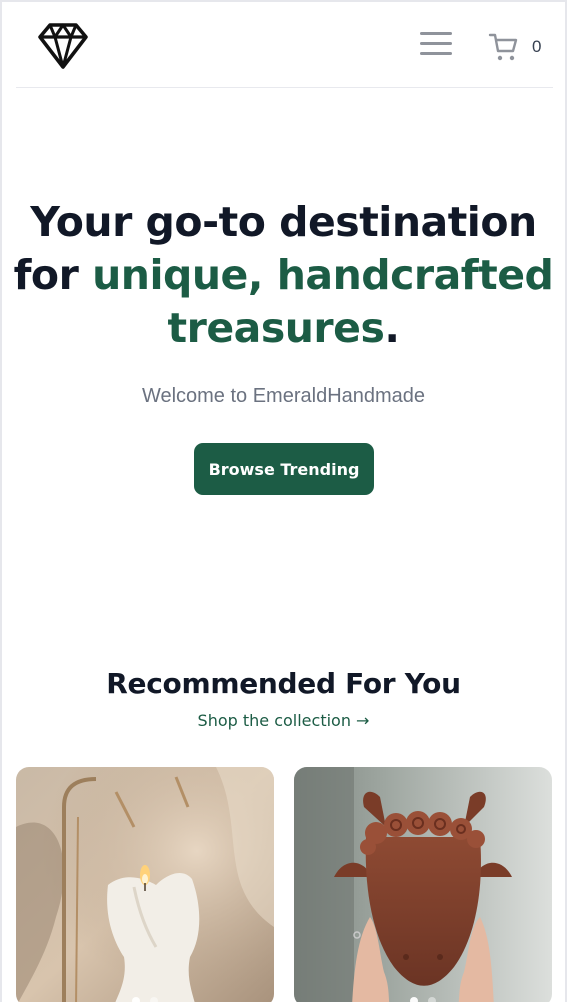 This screenshot has width=567, height=1002. What do you see at coordinates (503, 47) in the screenshot?
I see `shopping-cart-icon` at bounding box center [503, 47].